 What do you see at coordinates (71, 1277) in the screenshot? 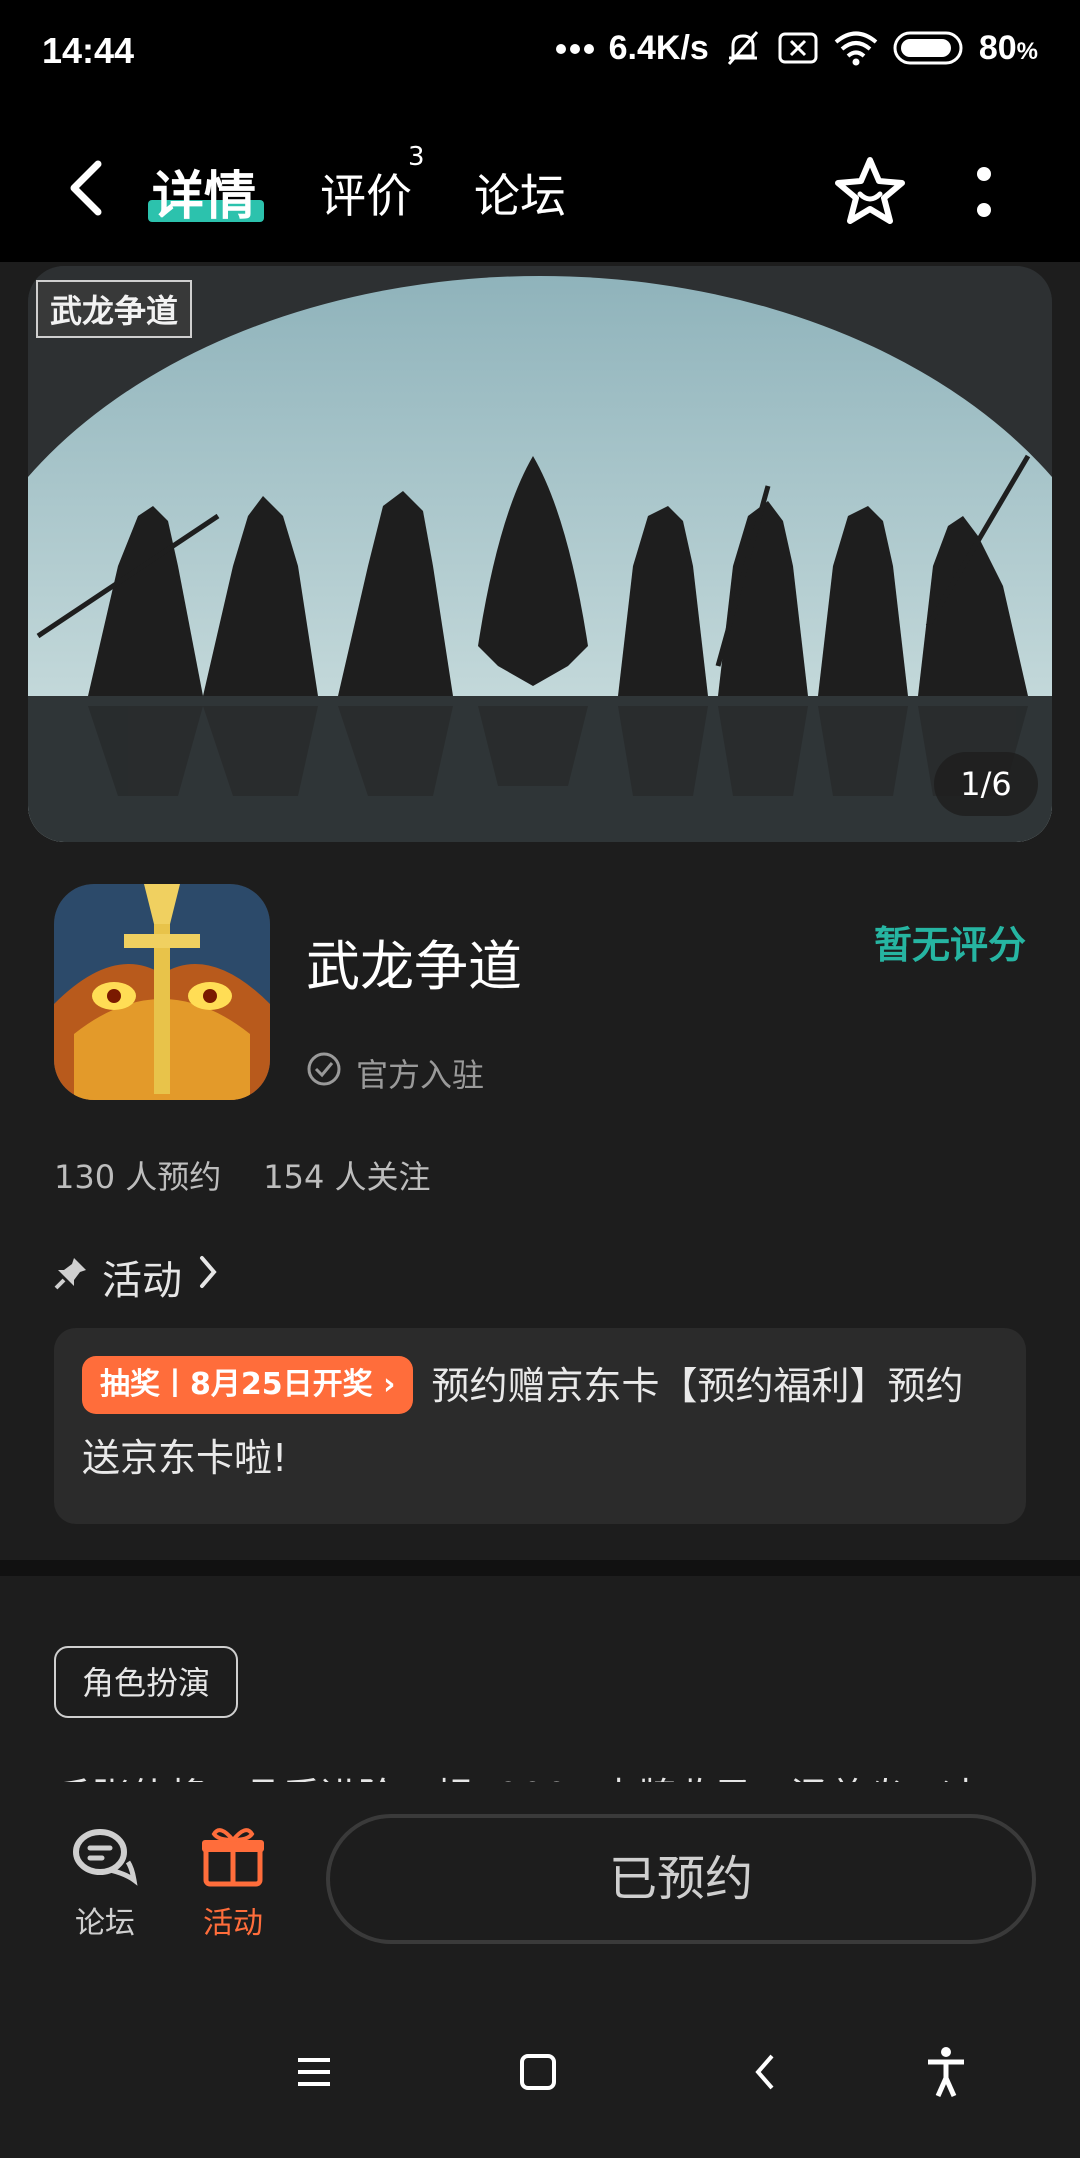
I see `pin-icon` at bounding box center [71, 1277].